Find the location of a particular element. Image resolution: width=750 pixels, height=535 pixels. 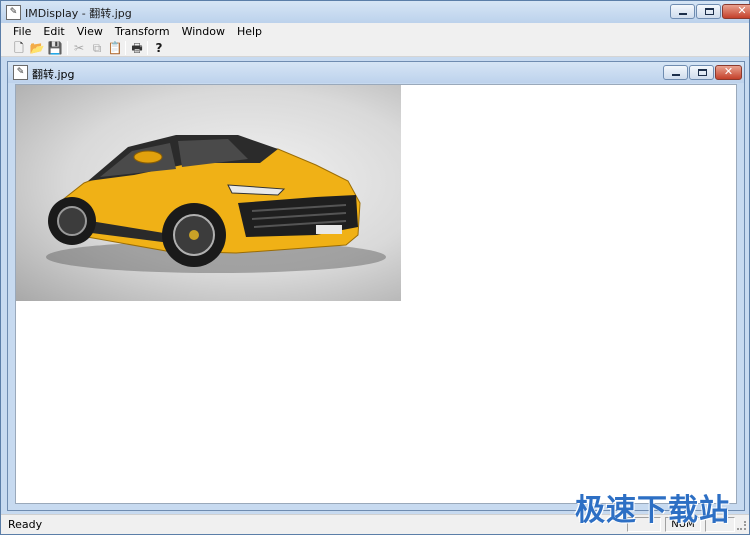

help-question-icon: ? is located at coordinates (159, 48).